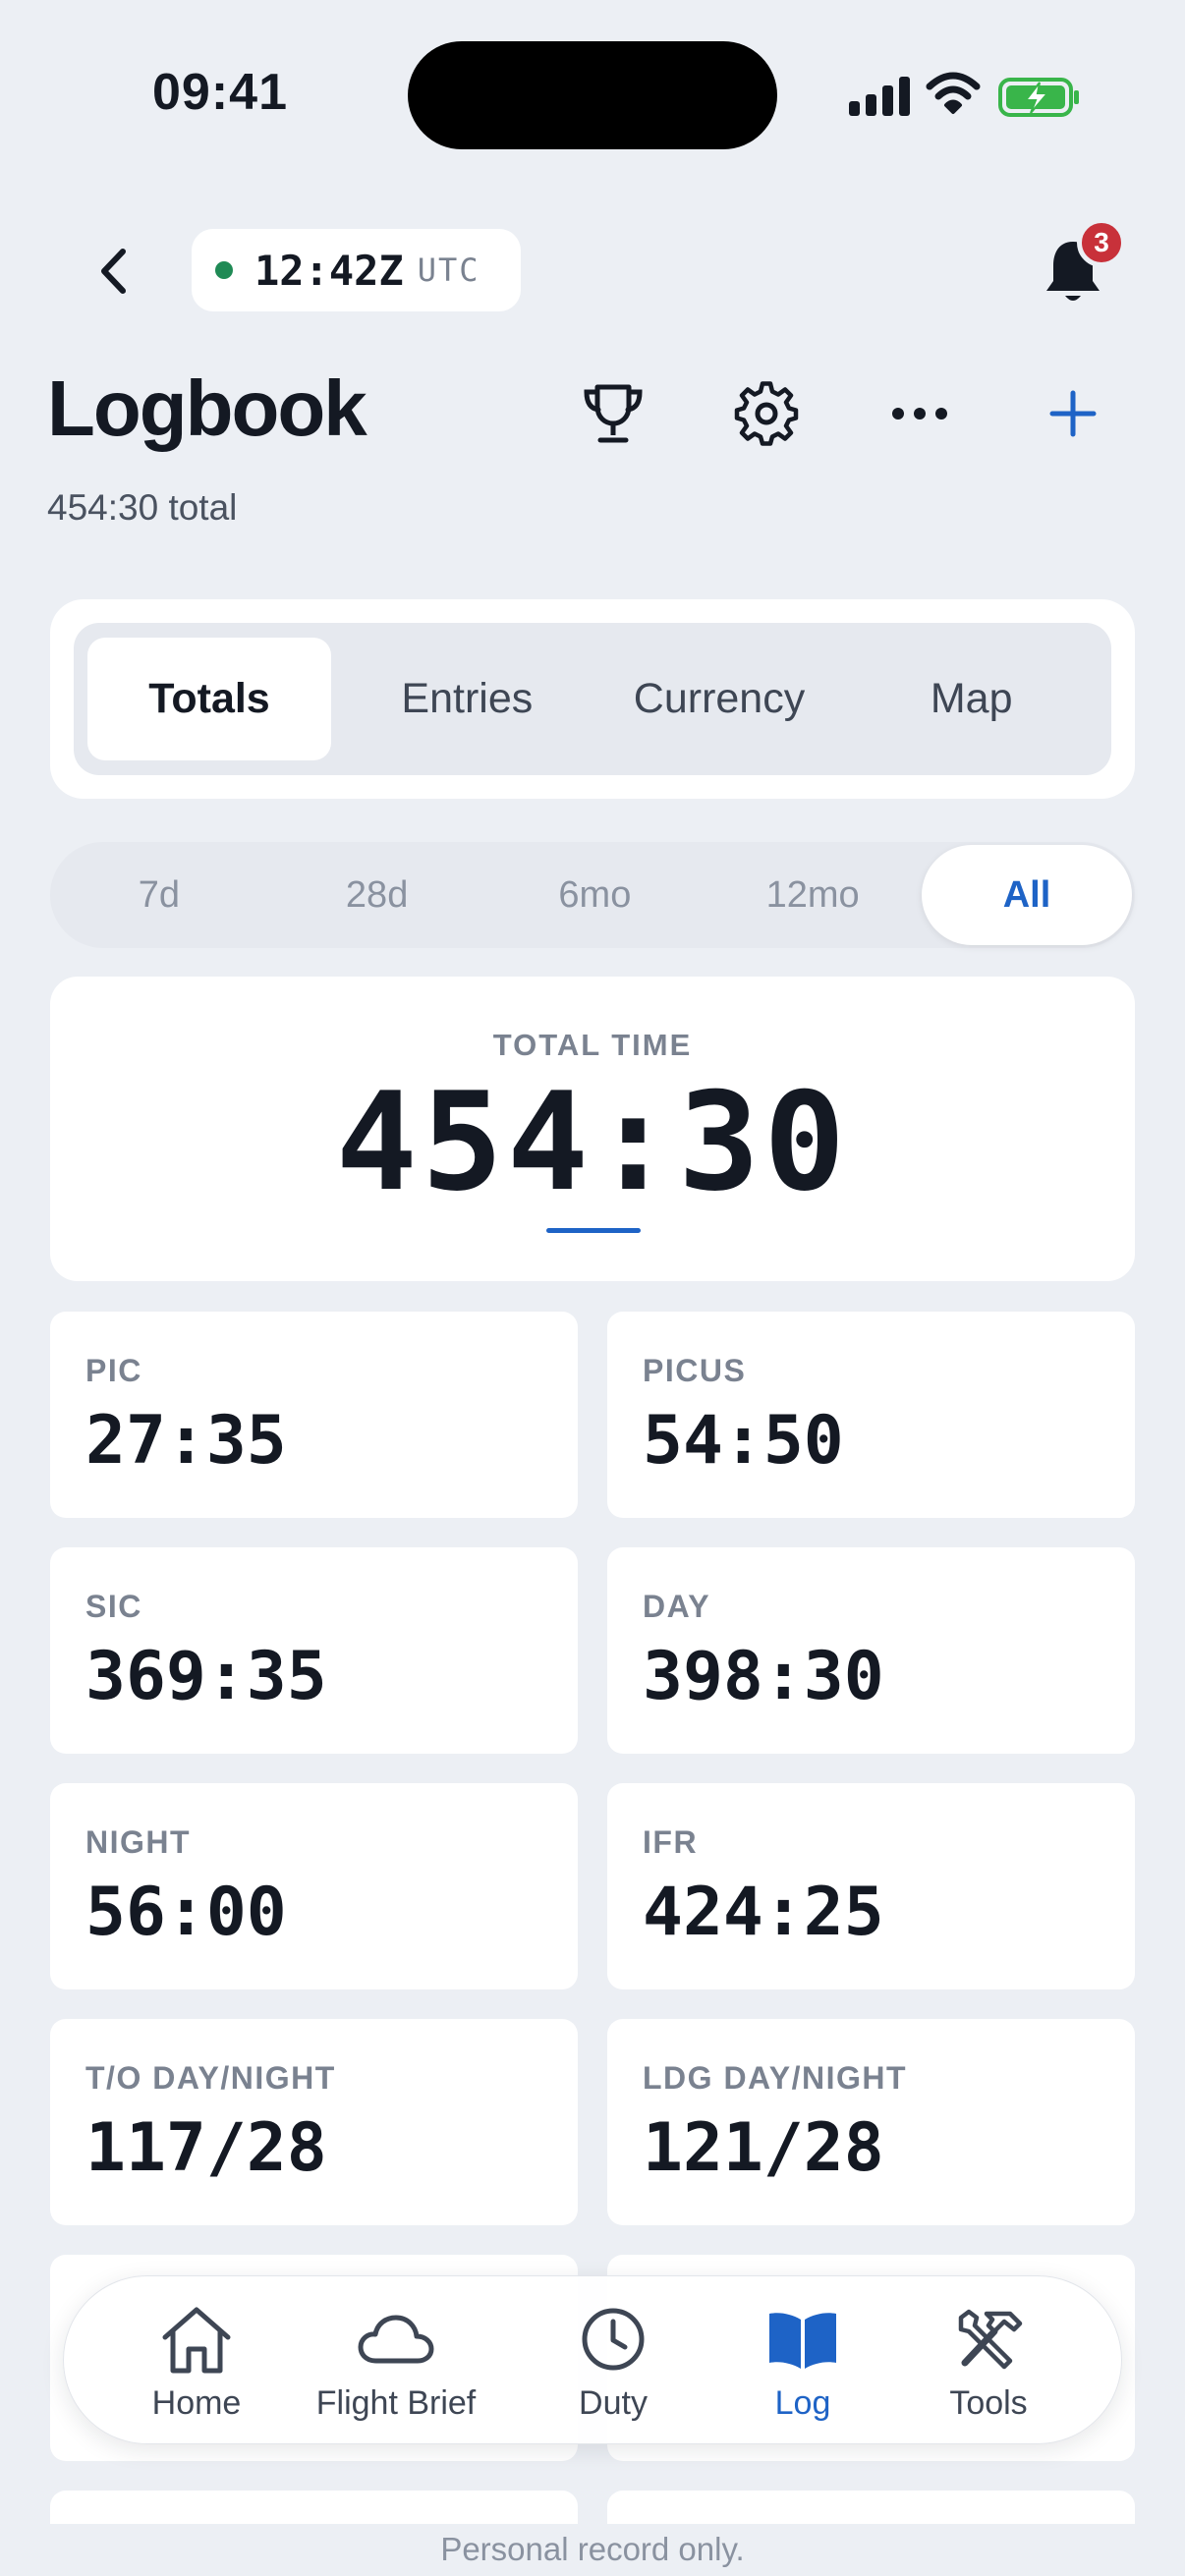 The width and height of the screenshot is (1185, 2576). Describe the element at coordinates (763, 1676) in the screenshot. I see `stat-value: 398:30` at that location.